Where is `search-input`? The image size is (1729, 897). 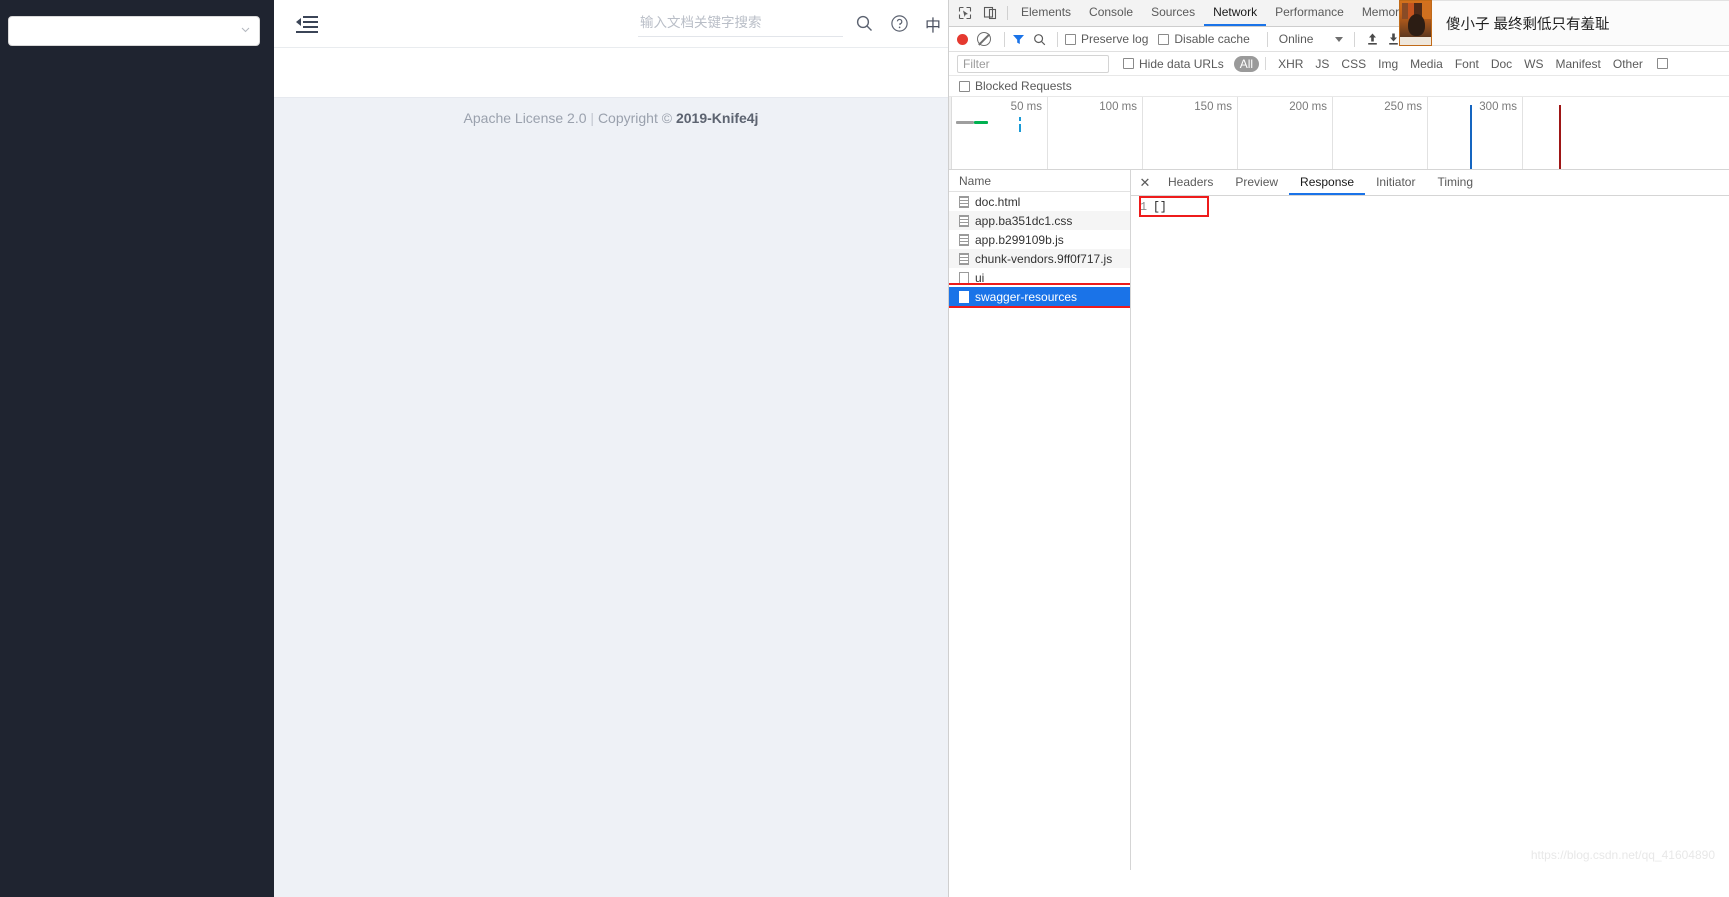 search-input is located at coordinates (740, 23).